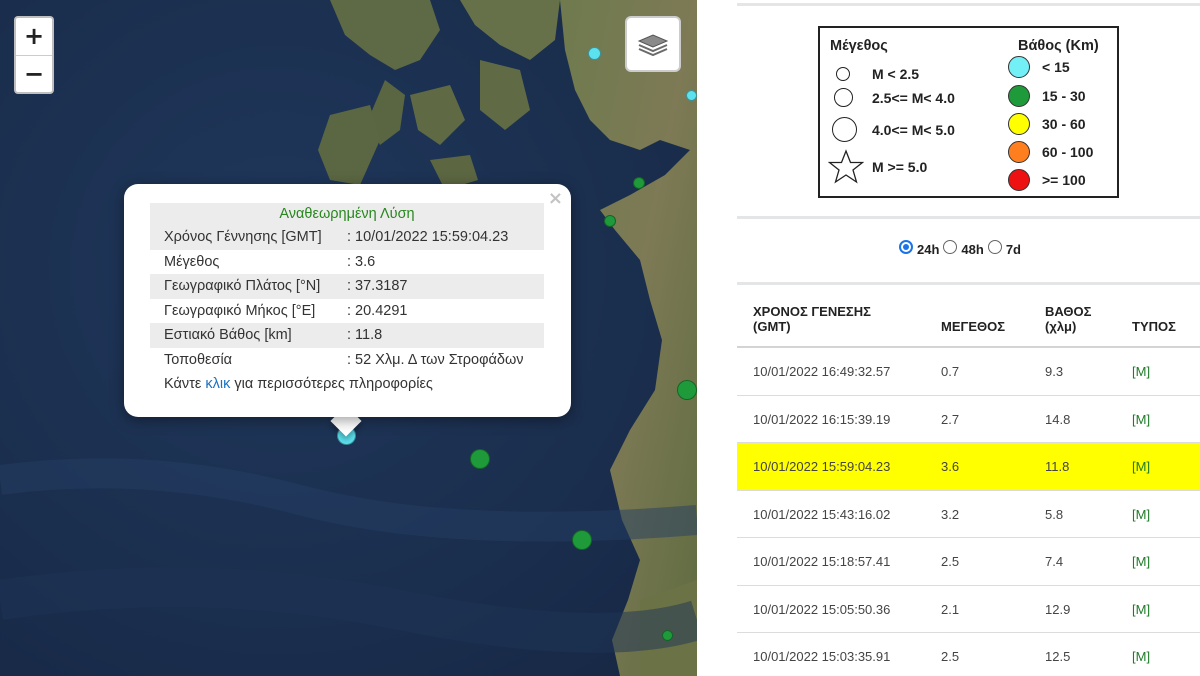 This screenshot has width=1200, height=676. What do you see at coordinates (822, 419) in the screenshot?
I see `cell-time: 10/01/2022 16:15:39.19` at bounding box center [822, 419].